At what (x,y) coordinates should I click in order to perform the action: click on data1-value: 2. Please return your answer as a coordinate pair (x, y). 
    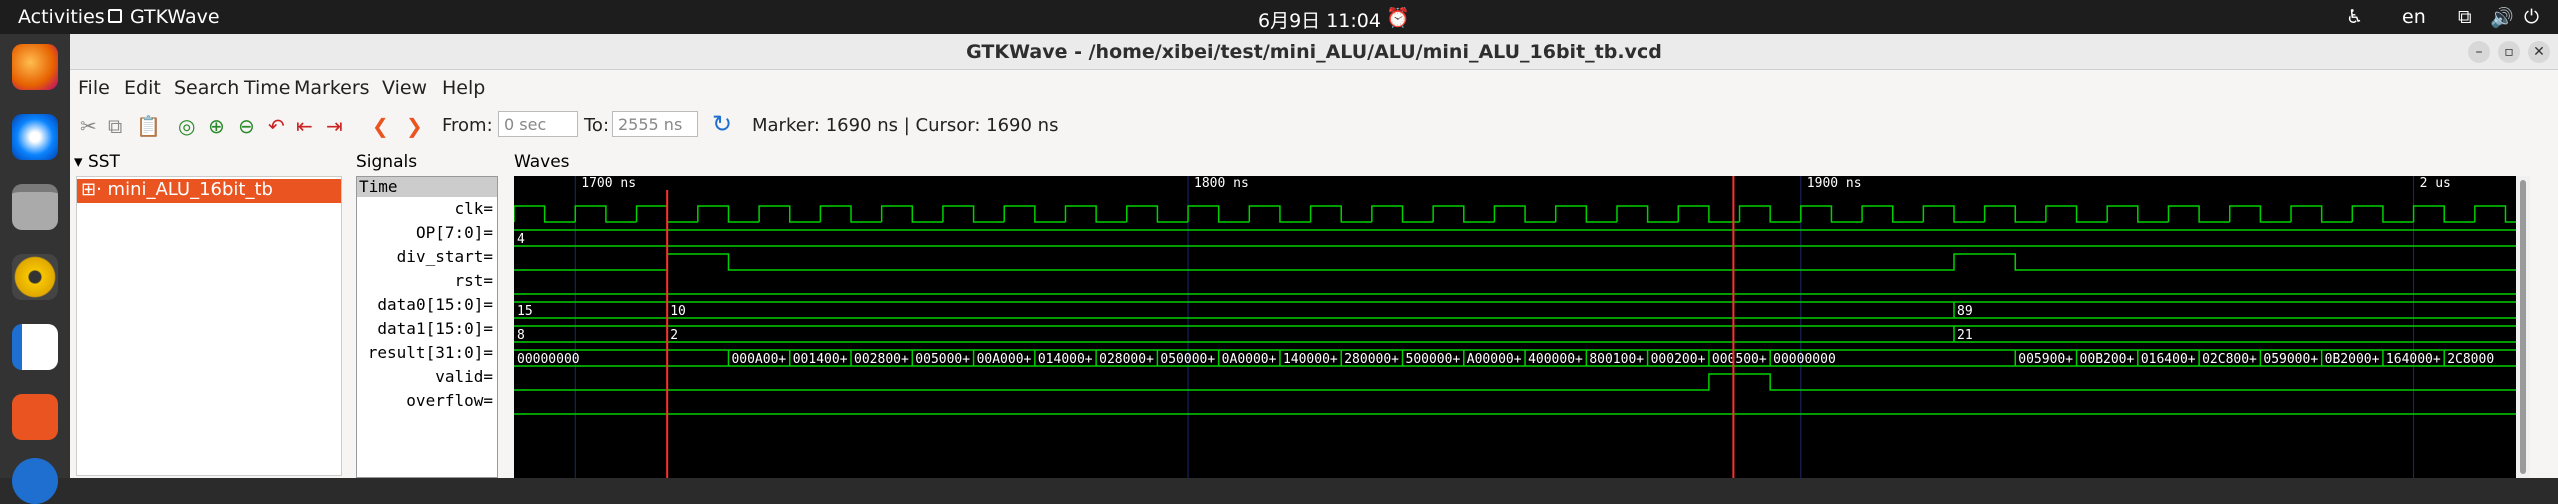
    Looking at the image, I should click on (674, 335).